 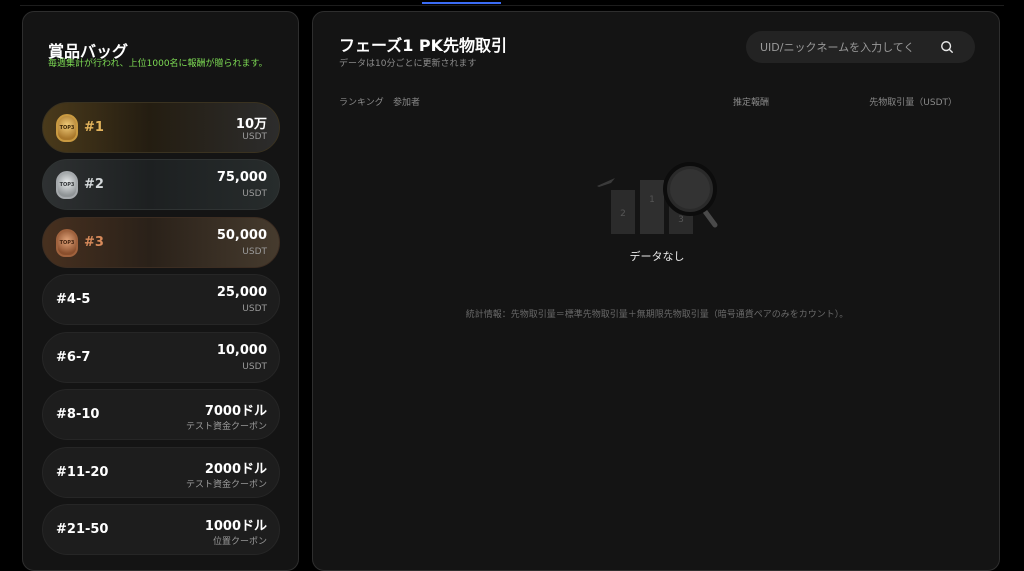 What do you see at coordinates (652, 200) in the screenshot?
I see `svg-text: 1` at bounding box center [652, 200].